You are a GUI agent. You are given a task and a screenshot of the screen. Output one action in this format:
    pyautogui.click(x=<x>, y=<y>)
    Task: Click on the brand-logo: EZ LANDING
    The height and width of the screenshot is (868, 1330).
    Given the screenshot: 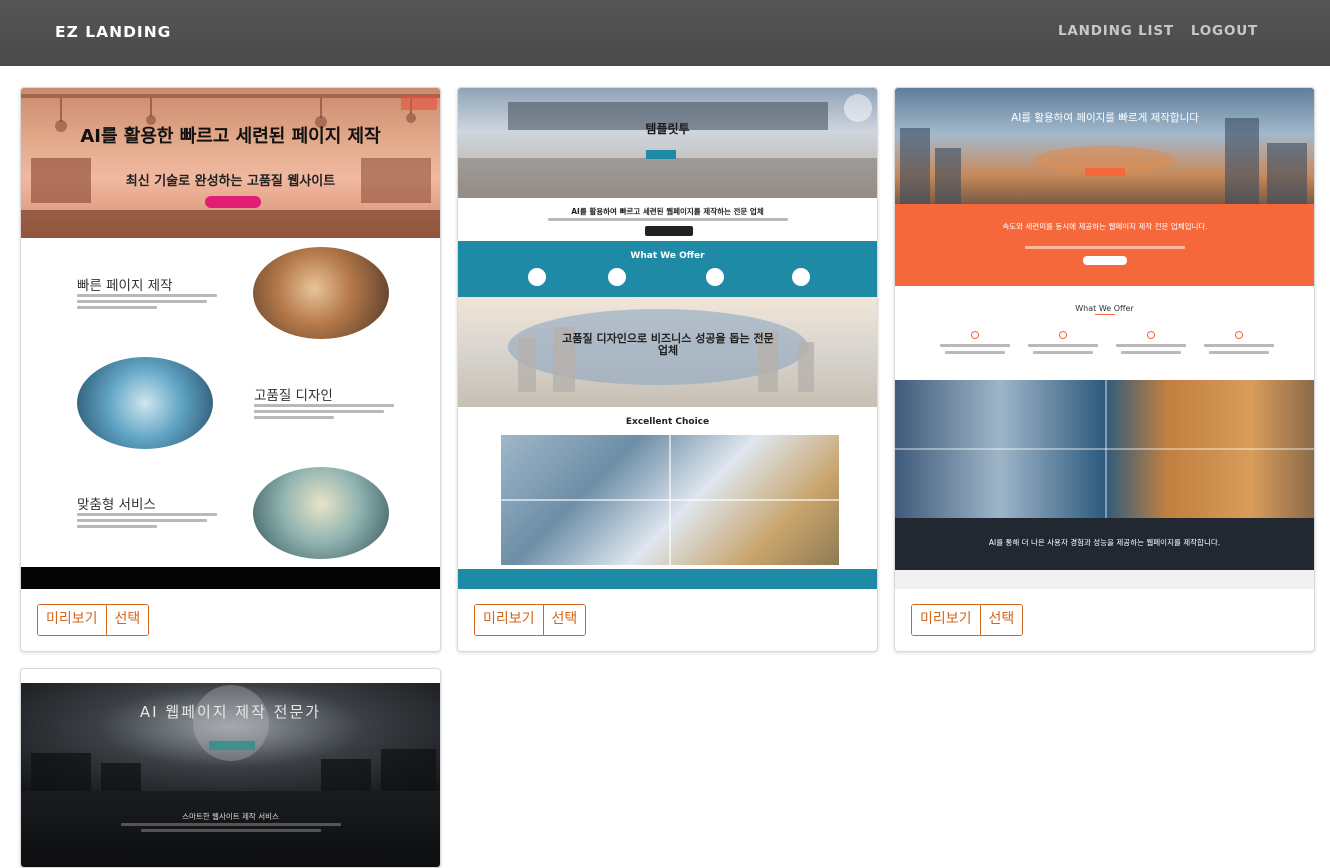 What is the action you would take?
    pyautogui.click(x=113, y=32)
    